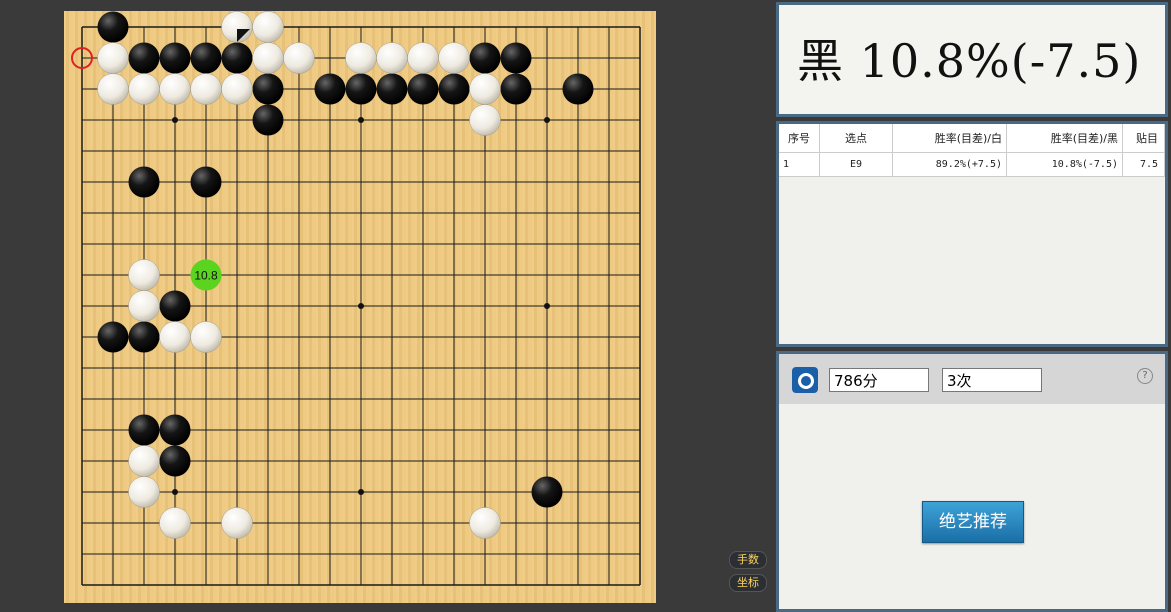 The width and height of the screenshot is (1171, 612). Describe the element at coordinates (973, 522) in the screenshot. I see `recommend-button: 绝艺推荐` at that location.